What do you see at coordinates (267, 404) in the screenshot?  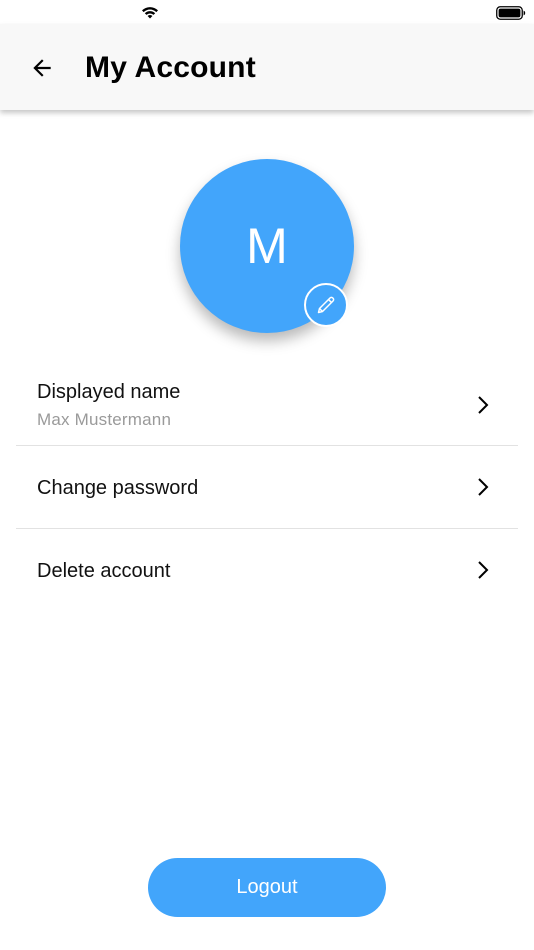 I see `menu-item-displayed-name: Displayed name Max Mustermann` at bounding box center [267, 404].